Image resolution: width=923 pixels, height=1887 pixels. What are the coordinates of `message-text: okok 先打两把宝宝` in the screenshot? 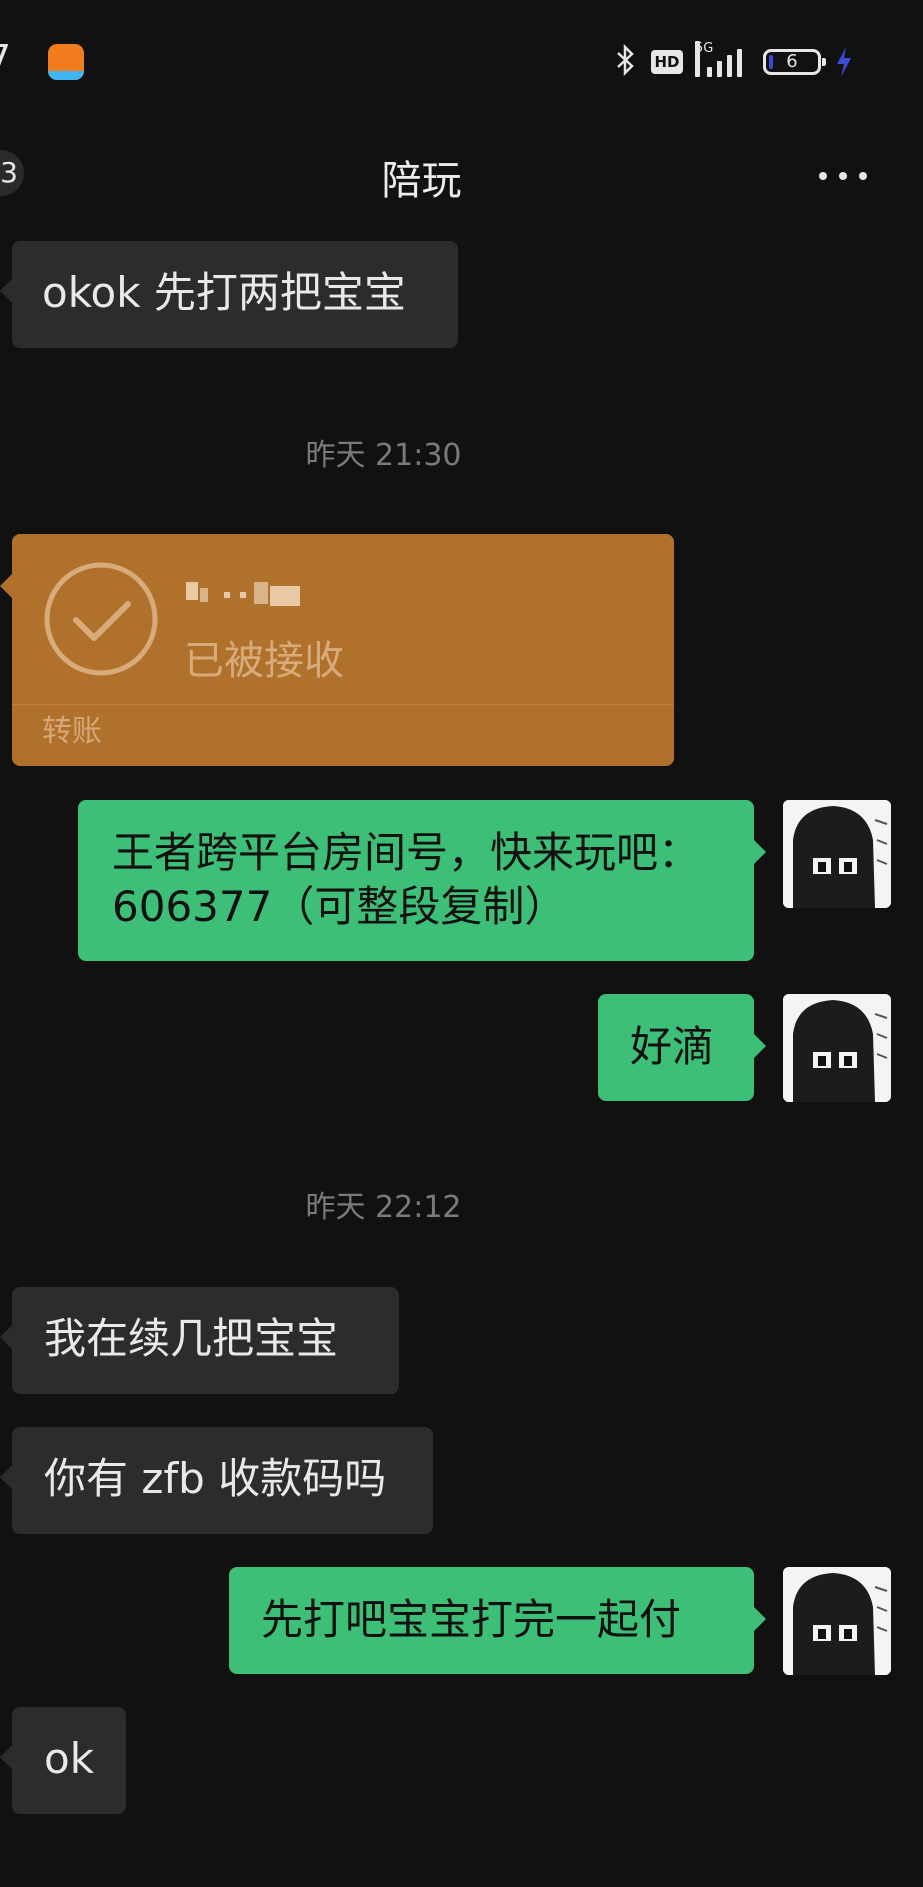 It's located at (224, 292).